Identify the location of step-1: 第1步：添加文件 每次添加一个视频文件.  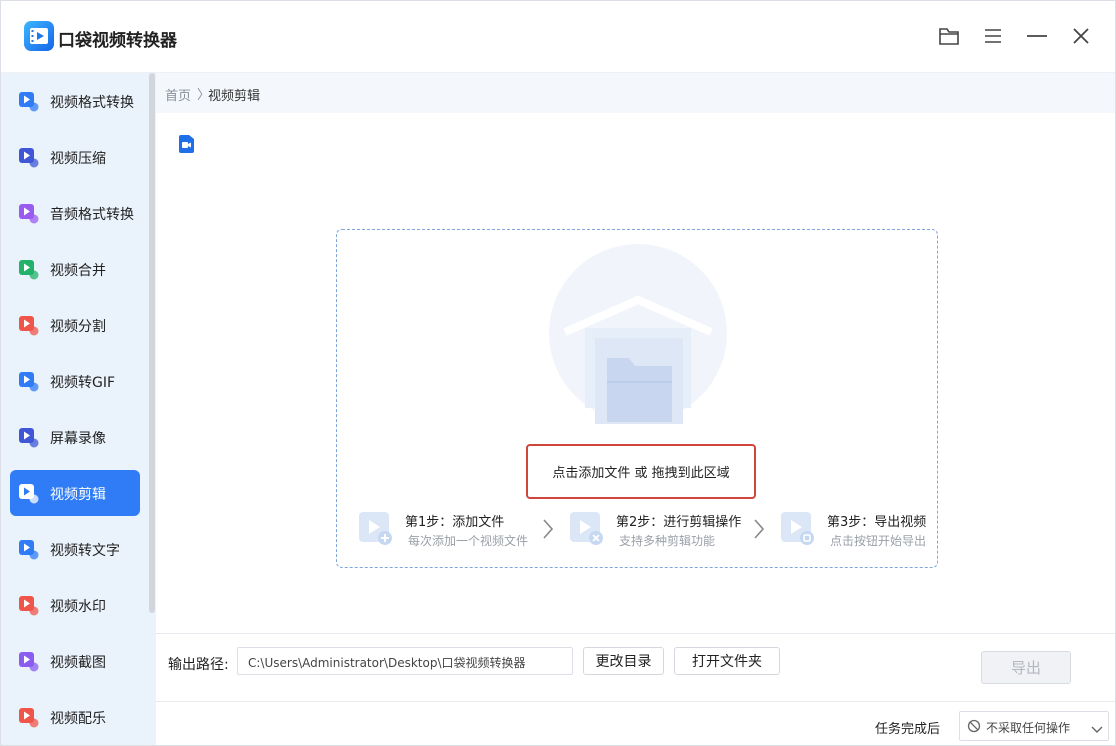
(448, 531).